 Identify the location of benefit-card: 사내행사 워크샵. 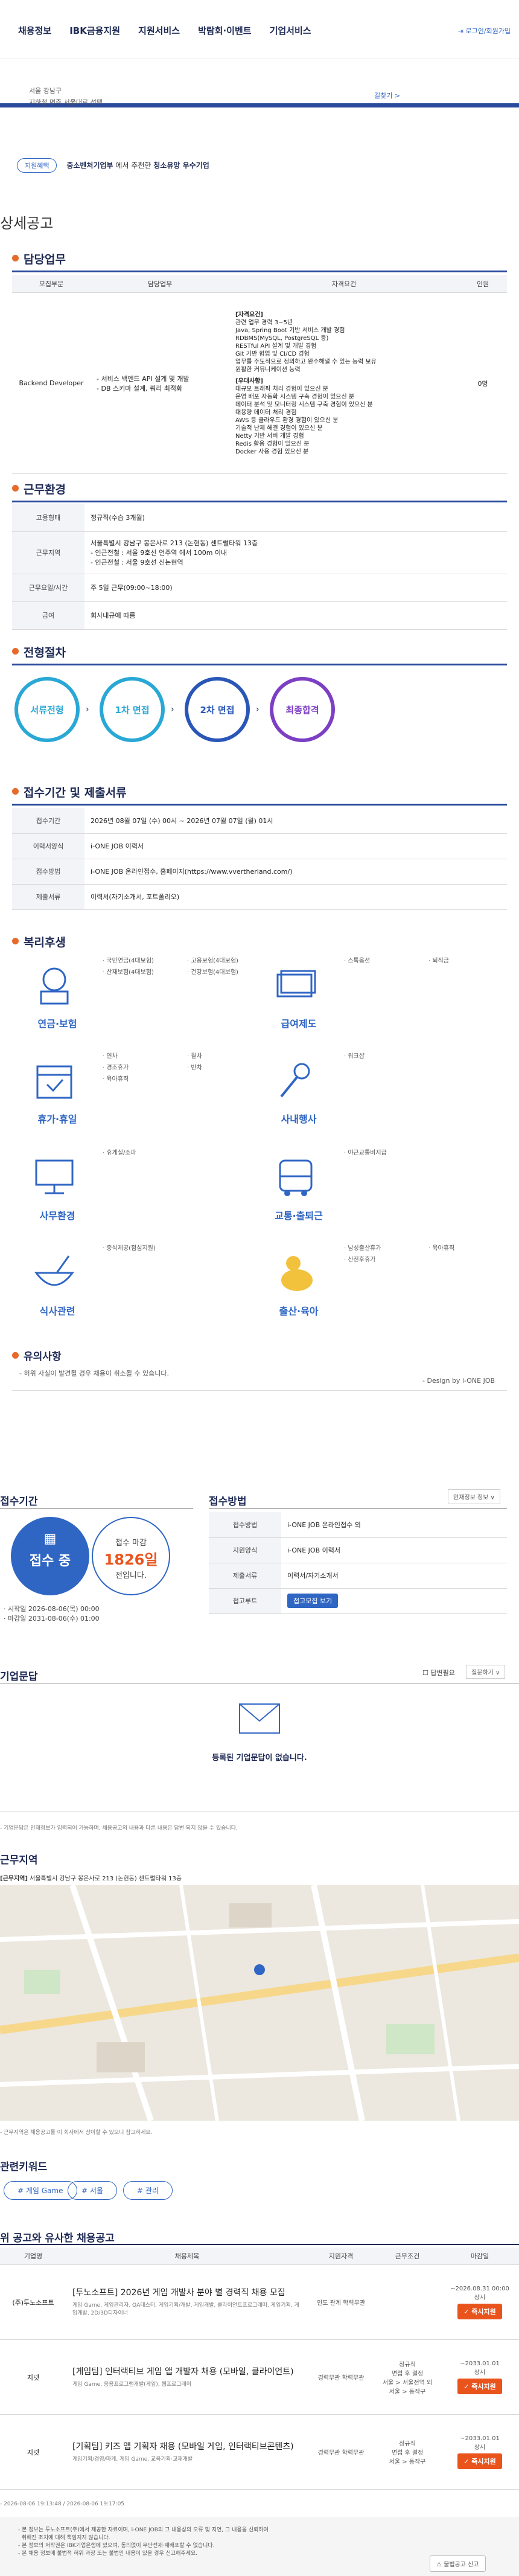
(386, 1096).